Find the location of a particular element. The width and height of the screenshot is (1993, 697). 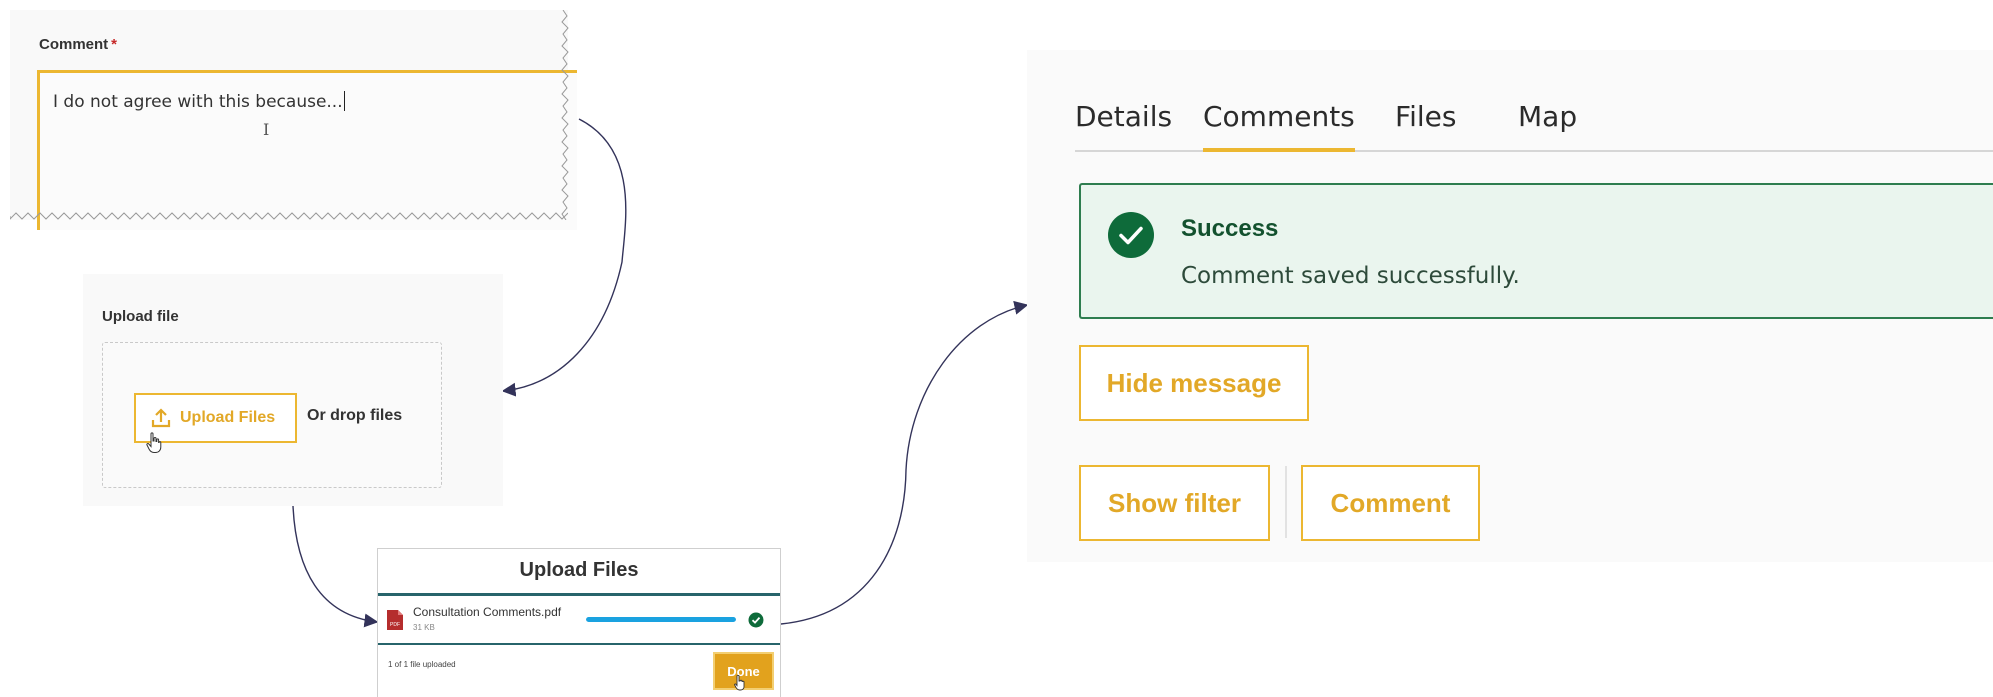

upload-file-panel: Upload file Upload Files Or drop files is located at coordinates (293, 390).